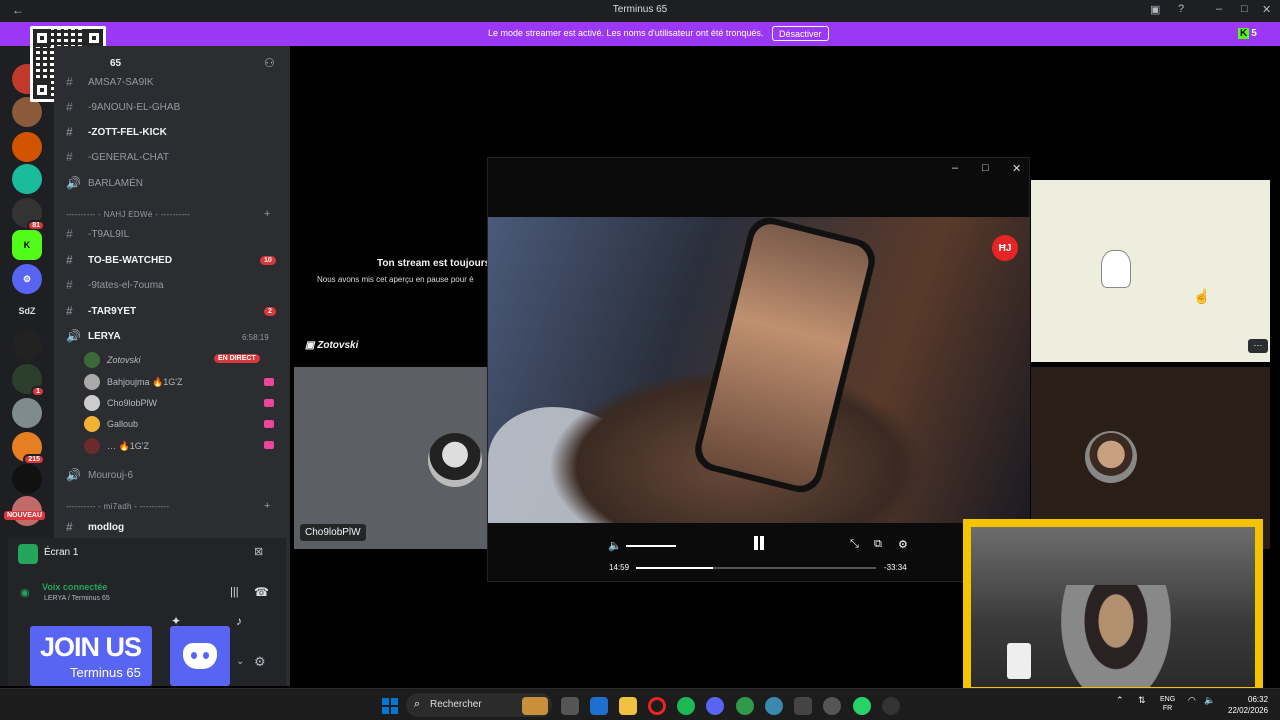  What do you see at coordinates (832, 706) in the screenshot?
I see `settings-icon` at bounding box center [832, 706].